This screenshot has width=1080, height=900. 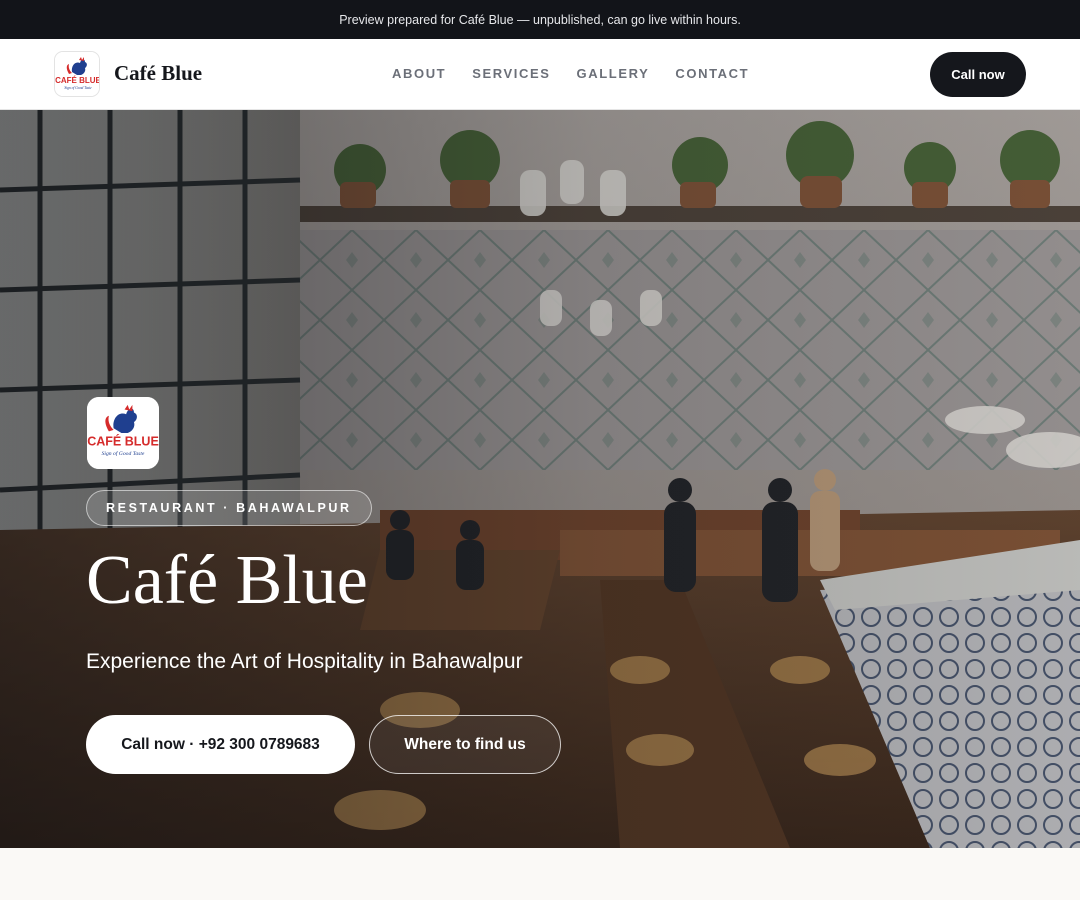 I want to click on nav-link-gallery: GALLERY, so click(x=613, y=73).